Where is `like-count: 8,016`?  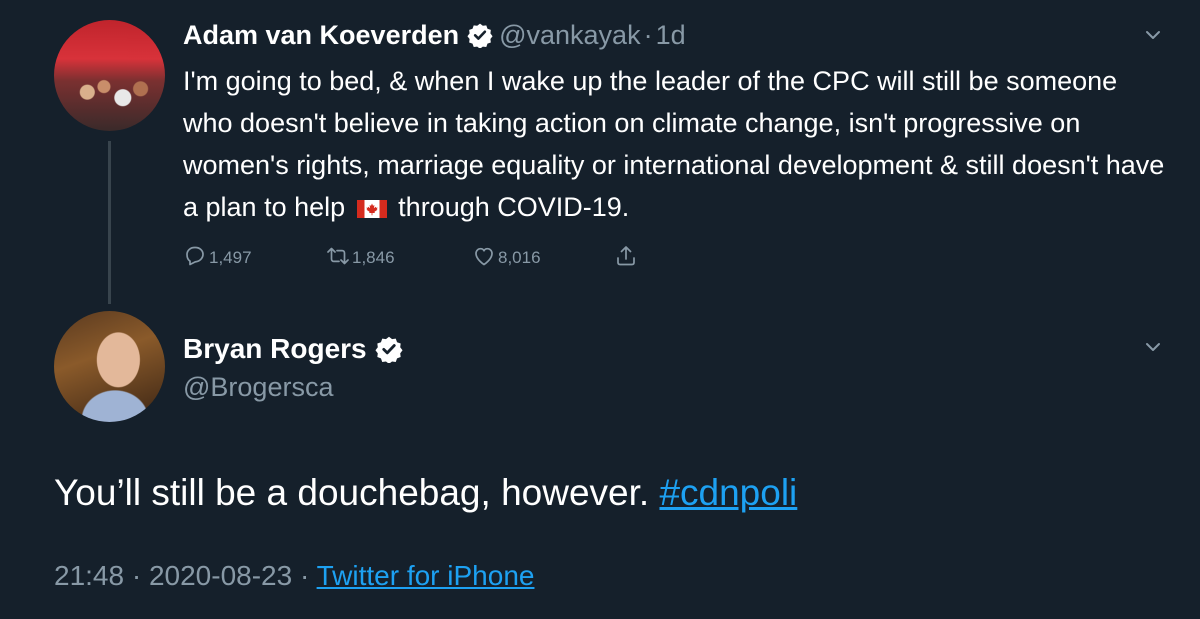
like-count: 8,016 is located at coordinates (519, 257).